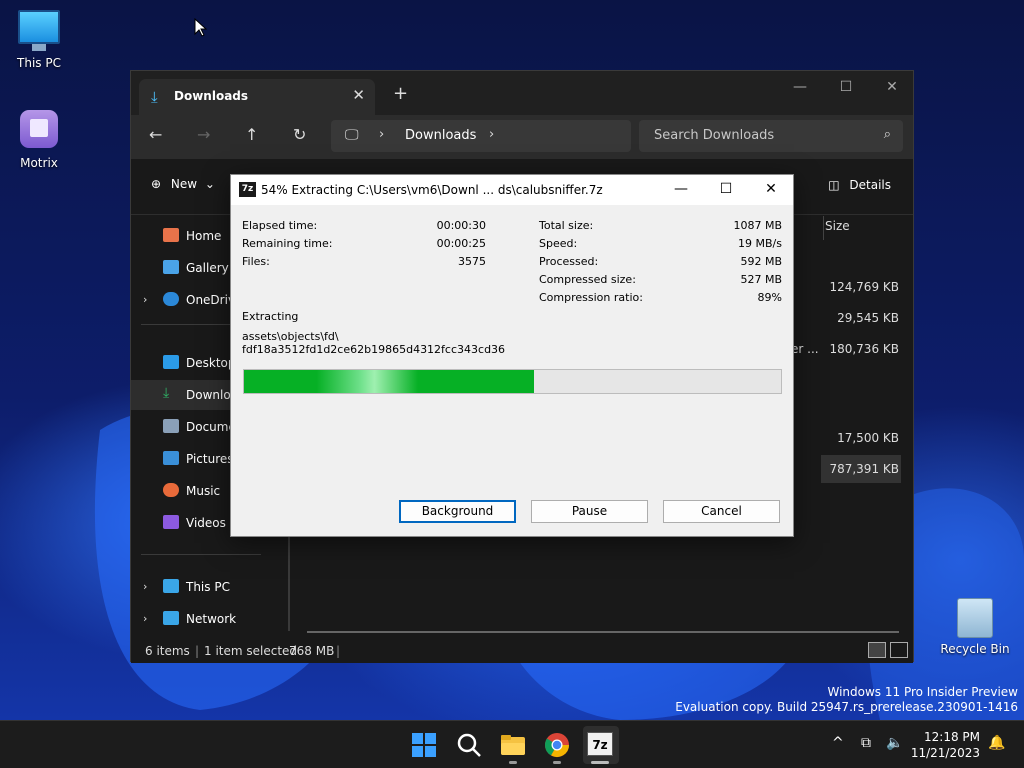 The height and width of the screenshot is (768, 1024). What do you see at coordinates (209, 184) in the screenshot?
I see `chevron-down-icon: ⌄` at bounding box center [209, 184].